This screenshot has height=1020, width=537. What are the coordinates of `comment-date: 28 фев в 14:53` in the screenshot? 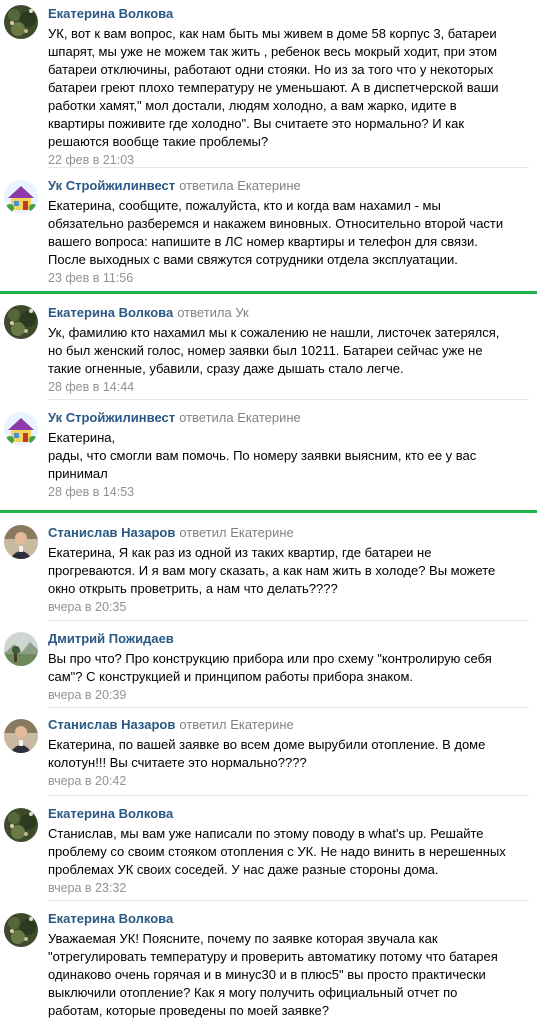 It's located at (288, 492).